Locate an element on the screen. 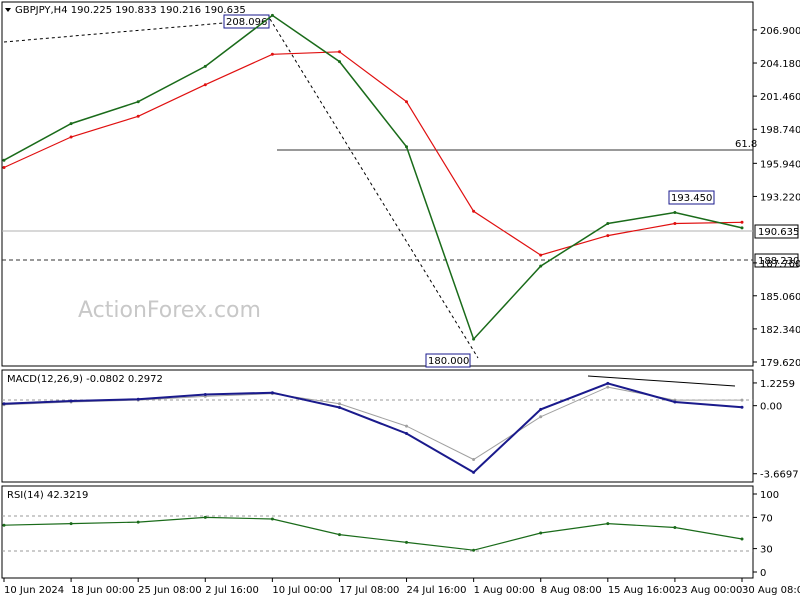 The height and width of the screenshot is (600, 800). x-tick-label: 10 Jul 00:00 is located at coordinates (302, 590).